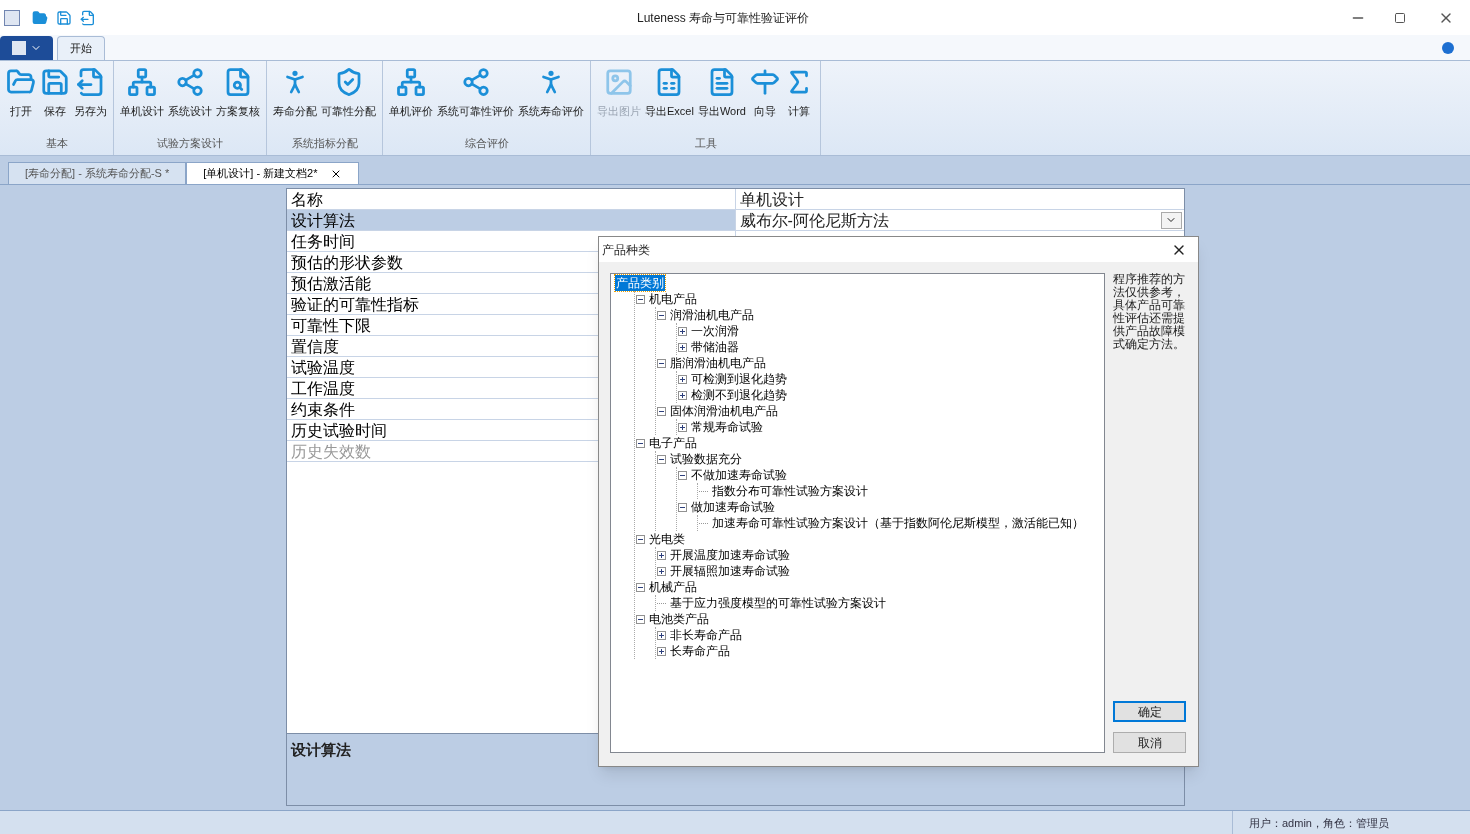 This screenshot has width=1470, height=834. Describe the element at coordinates (669, 101) in the screenshot. I see `ribbon-button: 导出Excel` at that location.